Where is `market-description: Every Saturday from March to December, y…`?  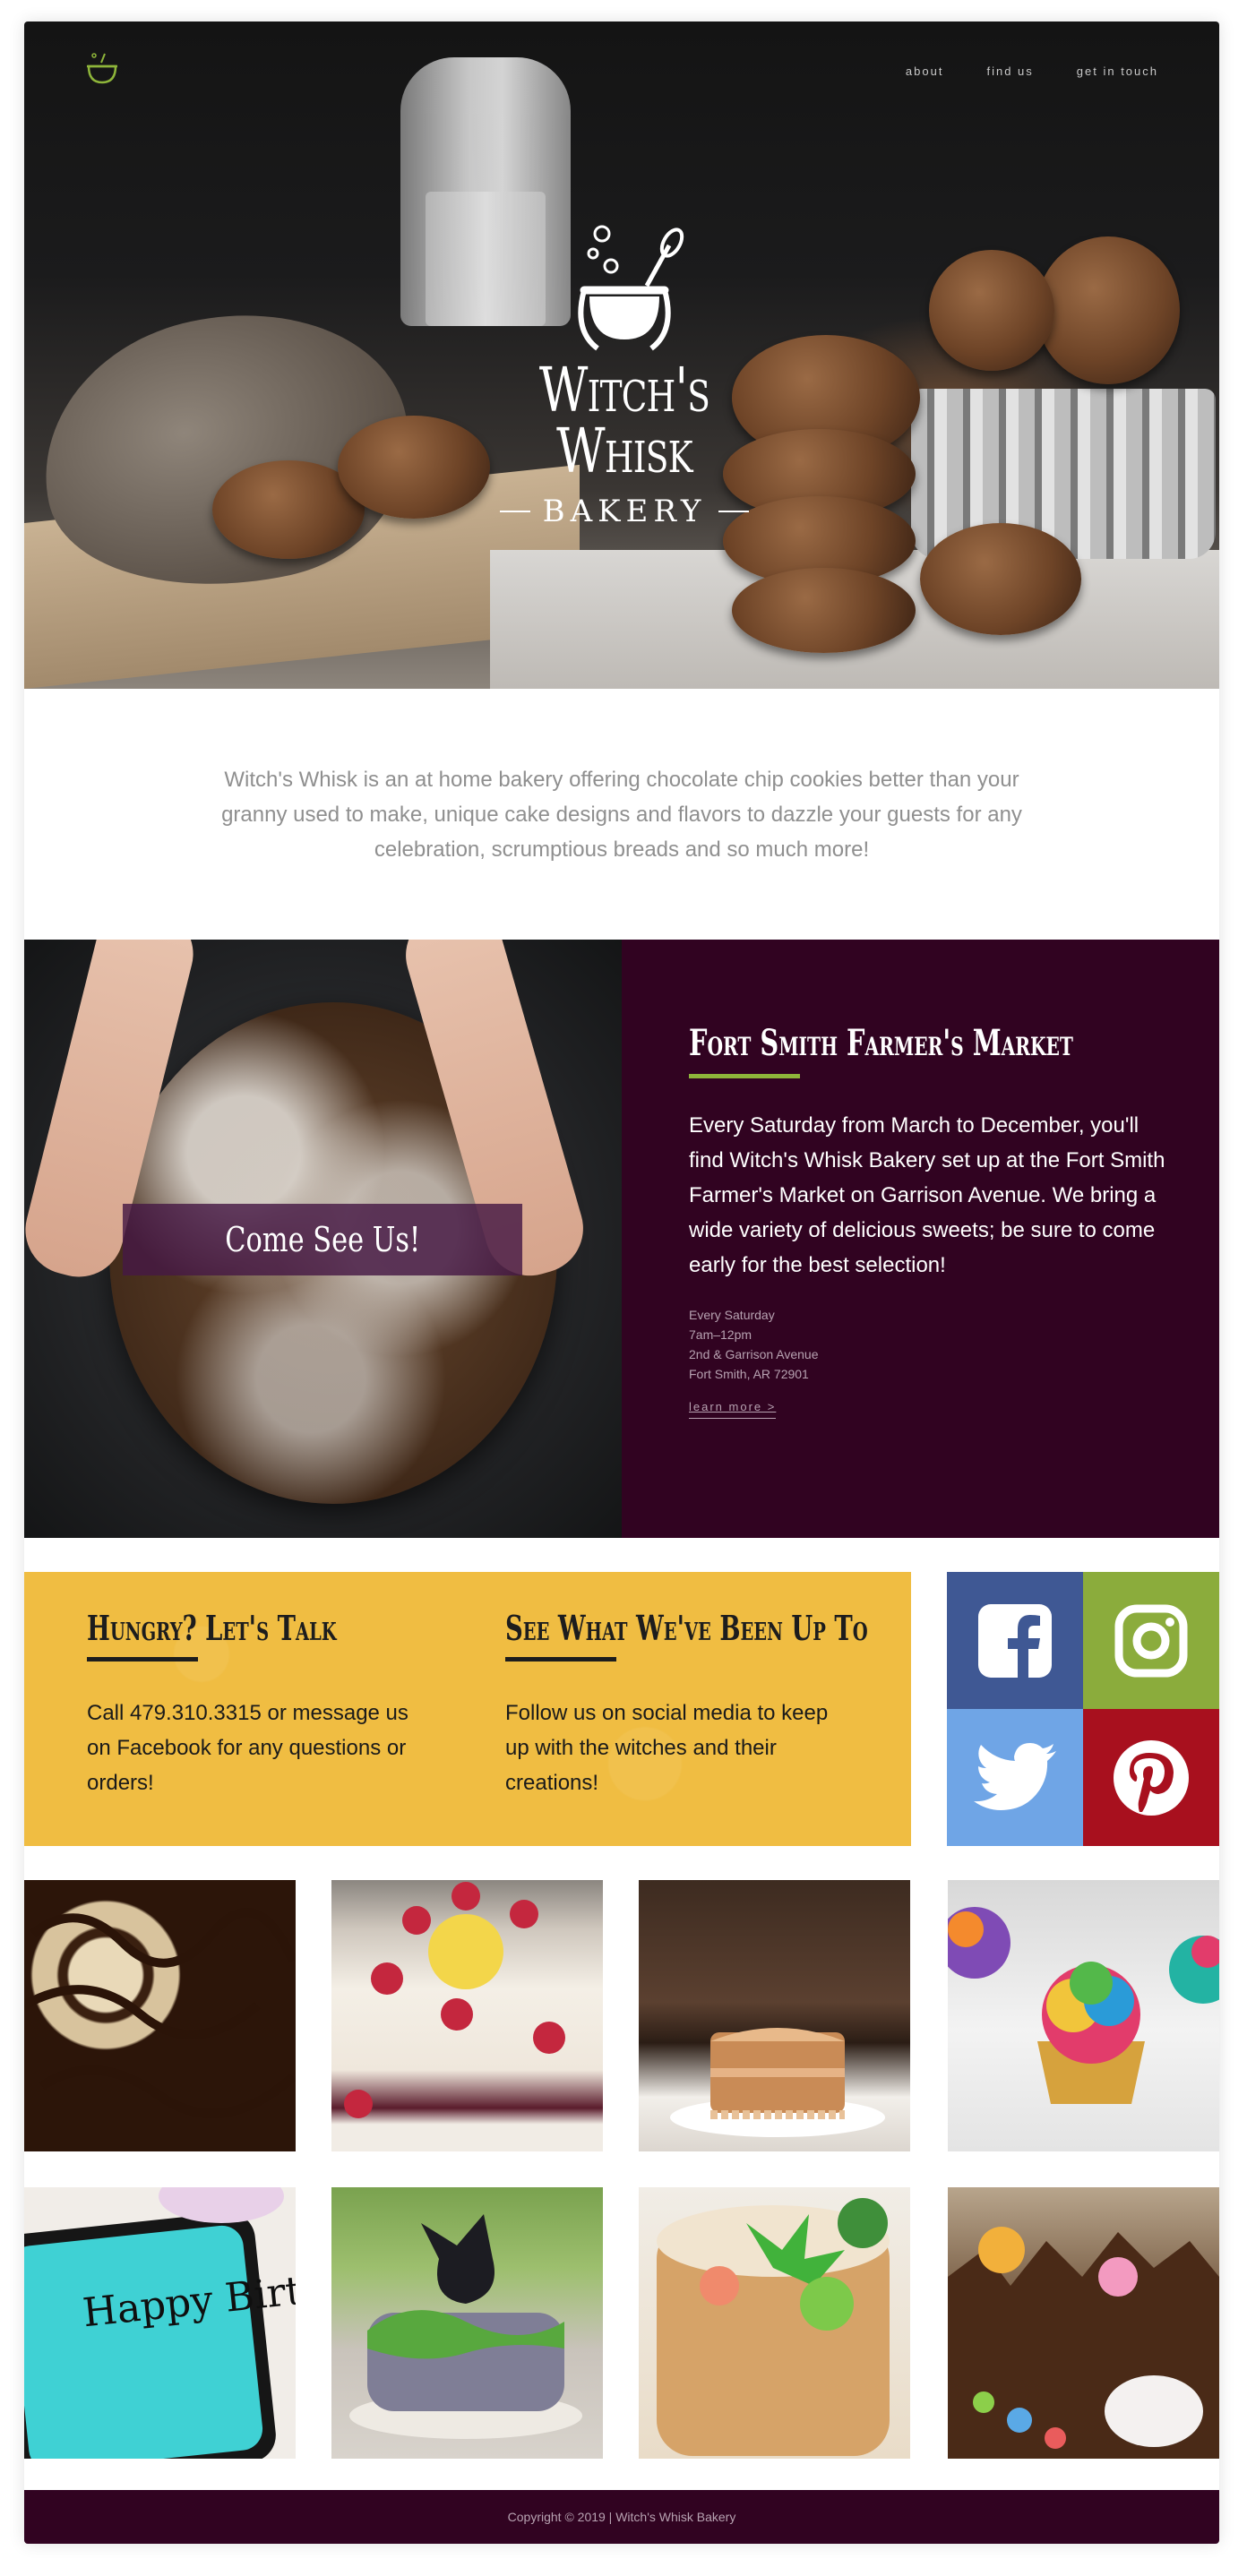 market-description: Every Saturday from March to December, y… is located at coordinates (927, 1195).